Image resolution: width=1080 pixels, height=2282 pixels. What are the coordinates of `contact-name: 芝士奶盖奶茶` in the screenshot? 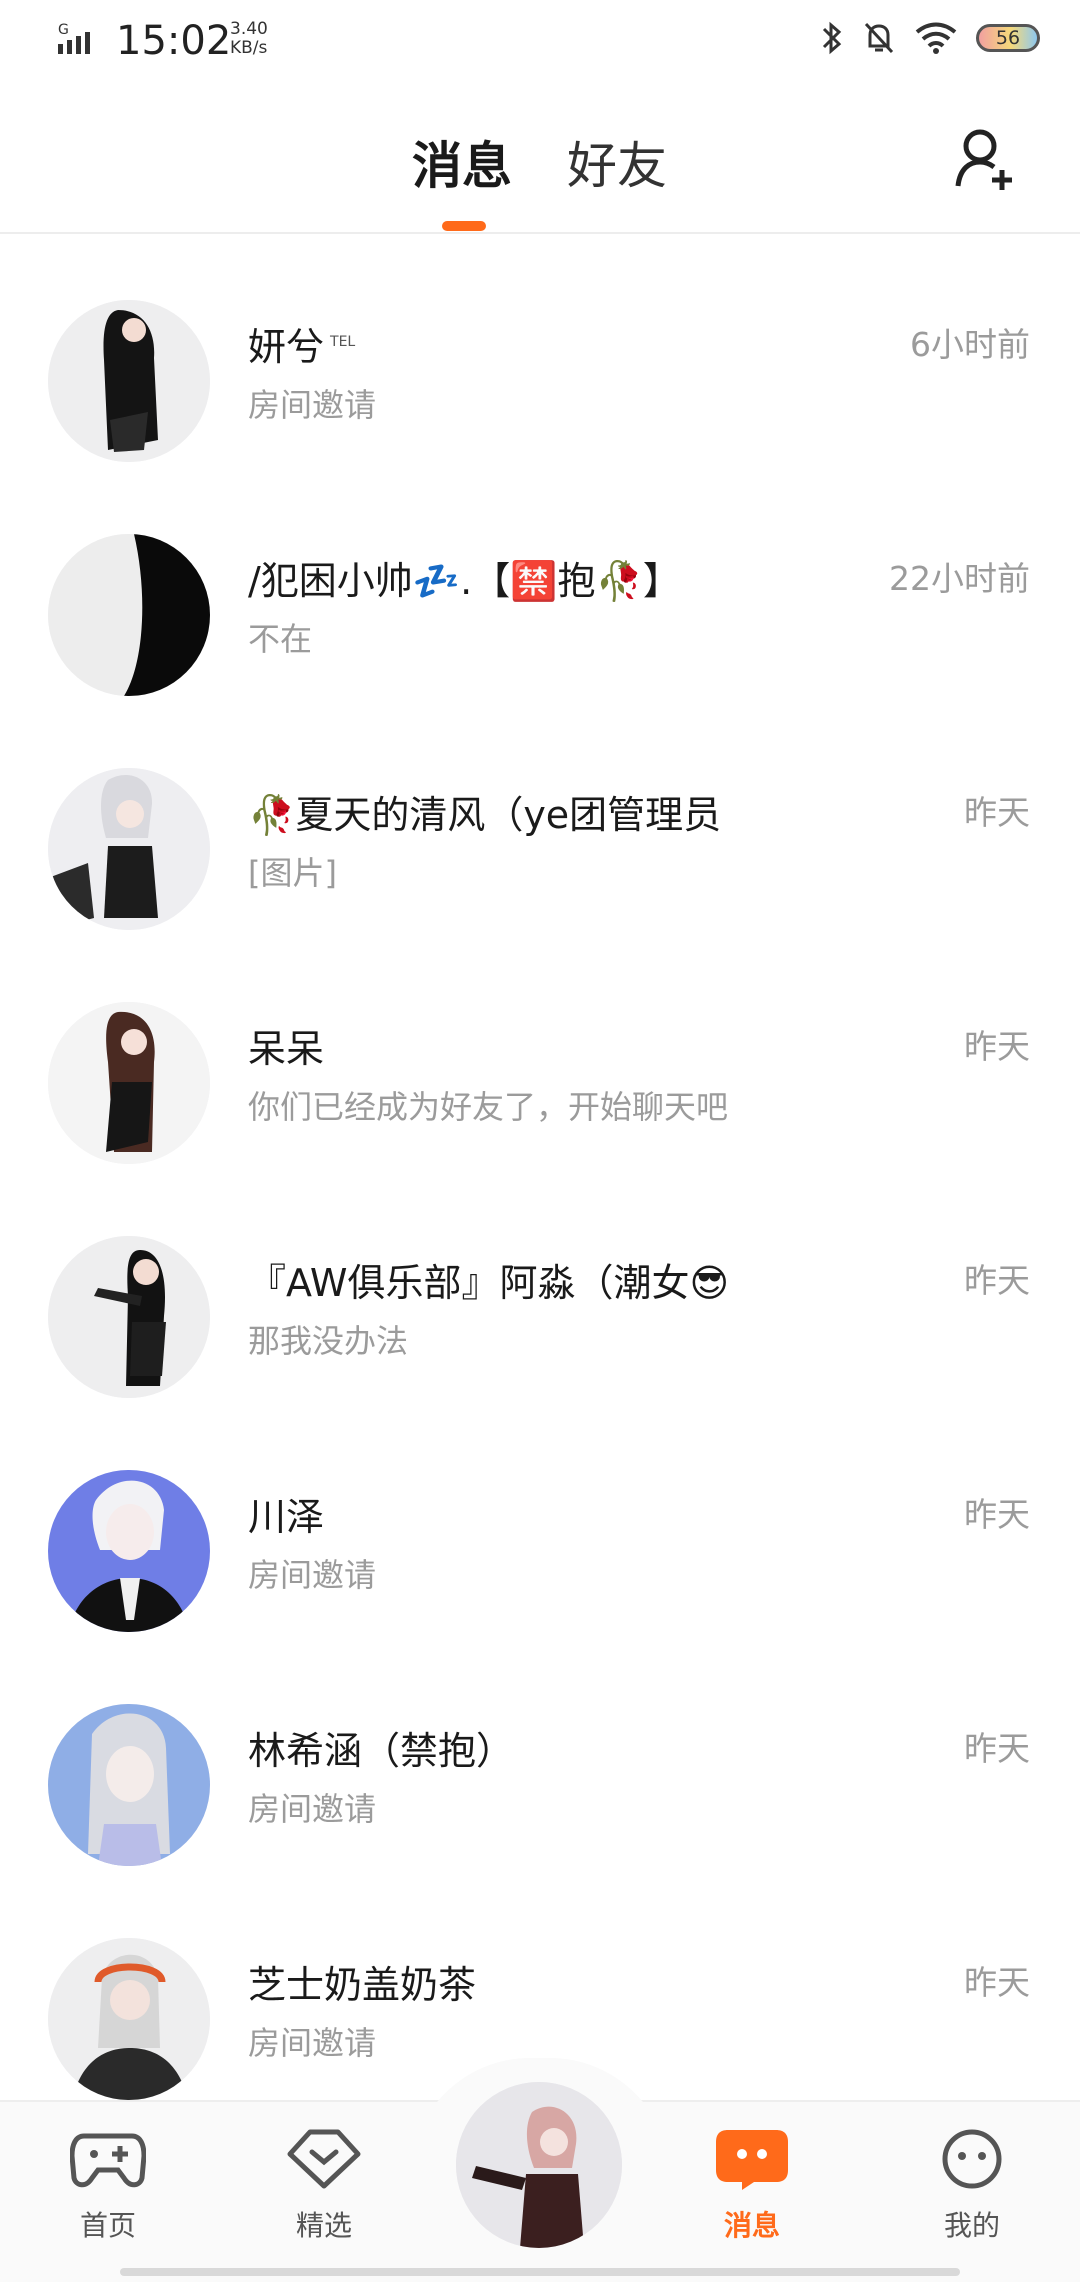 It's located at (362, 1985).